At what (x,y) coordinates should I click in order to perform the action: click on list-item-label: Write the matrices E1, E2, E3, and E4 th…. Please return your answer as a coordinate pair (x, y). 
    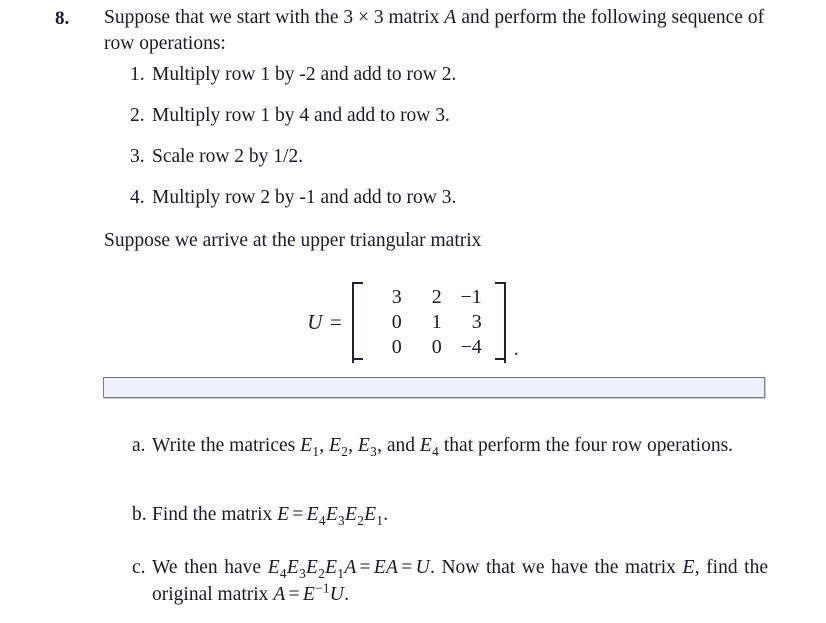
    Looking at the image, I should click on (460, 445).